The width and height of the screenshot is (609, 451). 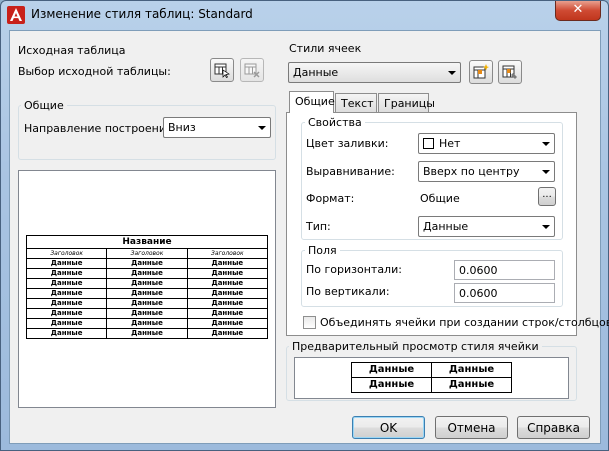 I want to click on cell-style-preview-title: Предварительный просмотр стиля ячейки, so click(x=415, y=346).